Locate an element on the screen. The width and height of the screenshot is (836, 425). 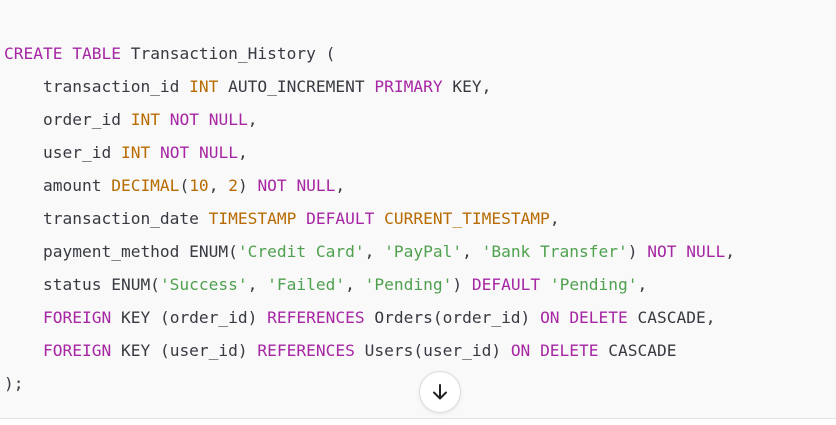
code-token-plain: KEY (user_id) is located at coordinates (184, 350).